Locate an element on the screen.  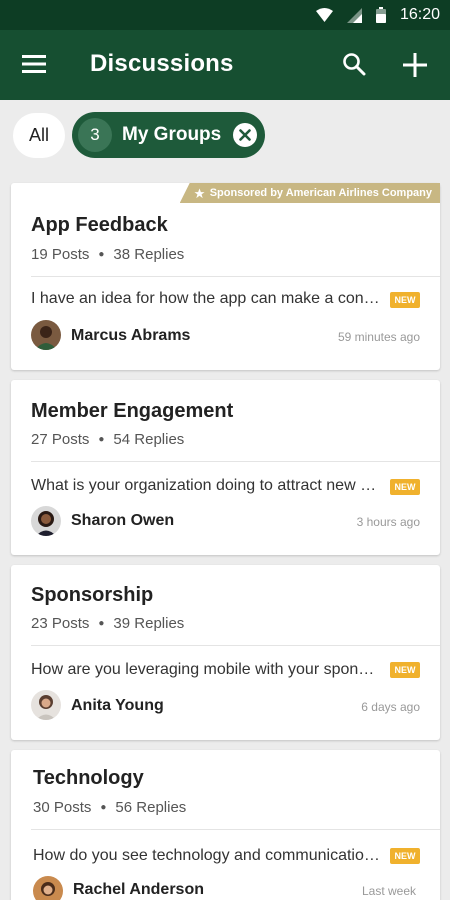
status-bar: 16:20 is located at coordinates (225, 15).